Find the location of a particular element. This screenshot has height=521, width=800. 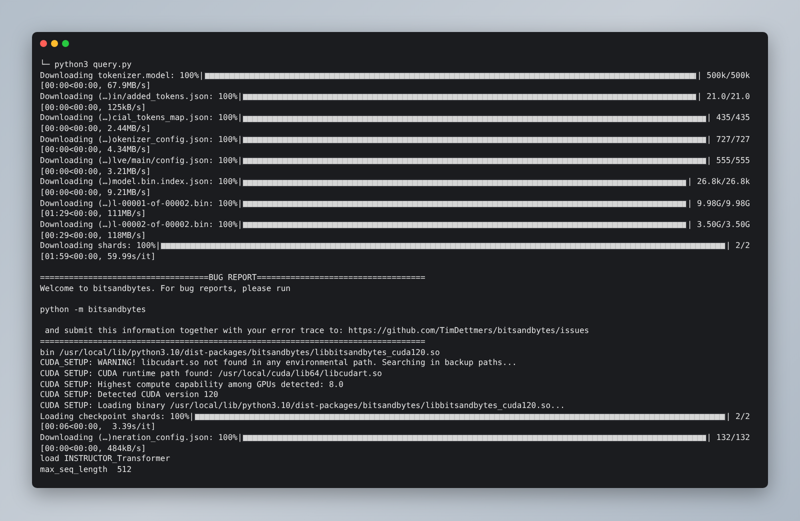

terminal-output-line: [00:00<00:00, 4.34MB/s] is located at coordinates (95, 150).